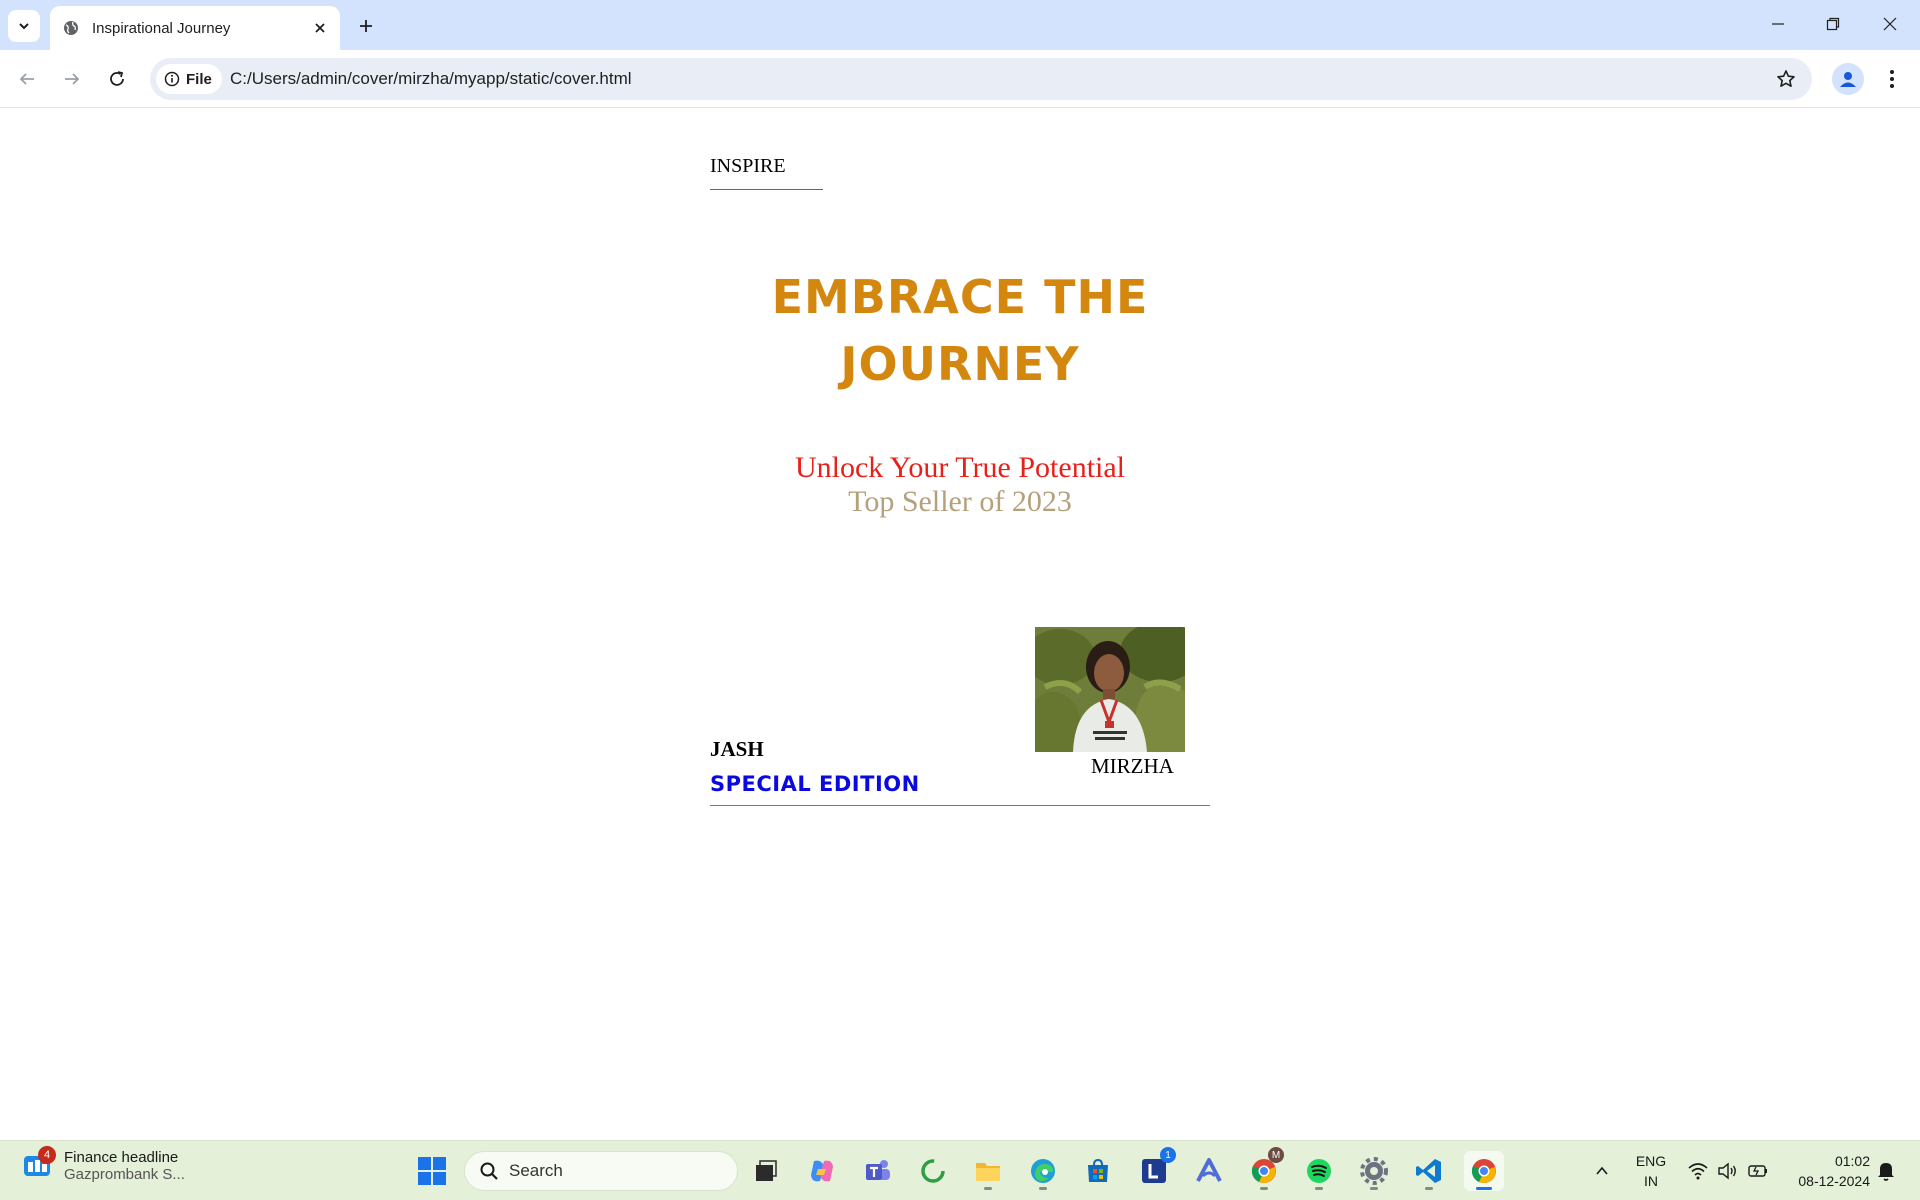 The height and width of the screenshot is (1200, 1920). I want to click on cover-tagline: Top Seller of 2023, so click(960, 501).